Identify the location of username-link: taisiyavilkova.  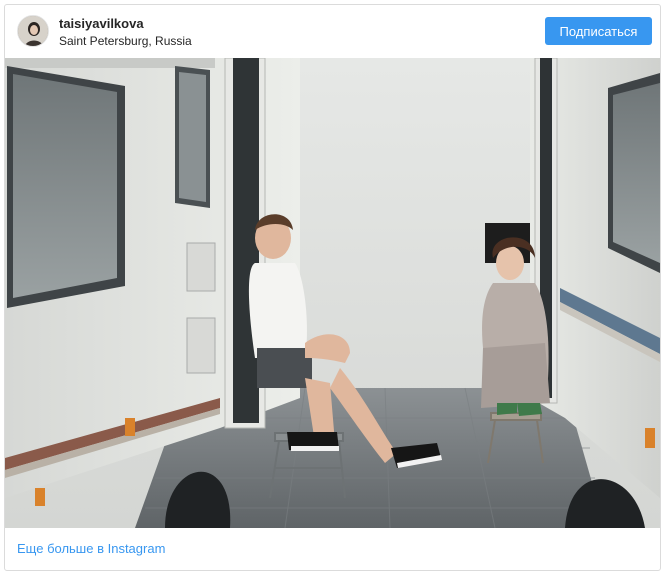
(101, 23).